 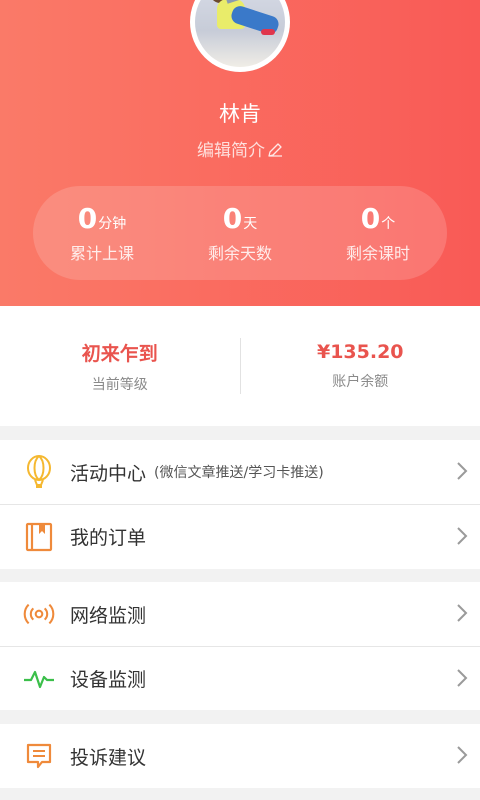 I want to click on menu-item-sublabel: (微信文章推送/学习卡推送), so click(x=239, y=473).